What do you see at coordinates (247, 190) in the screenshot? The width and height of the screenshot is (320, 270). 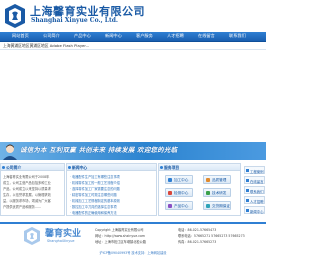 I see `phone-icon` at bounding box center [247, 190].